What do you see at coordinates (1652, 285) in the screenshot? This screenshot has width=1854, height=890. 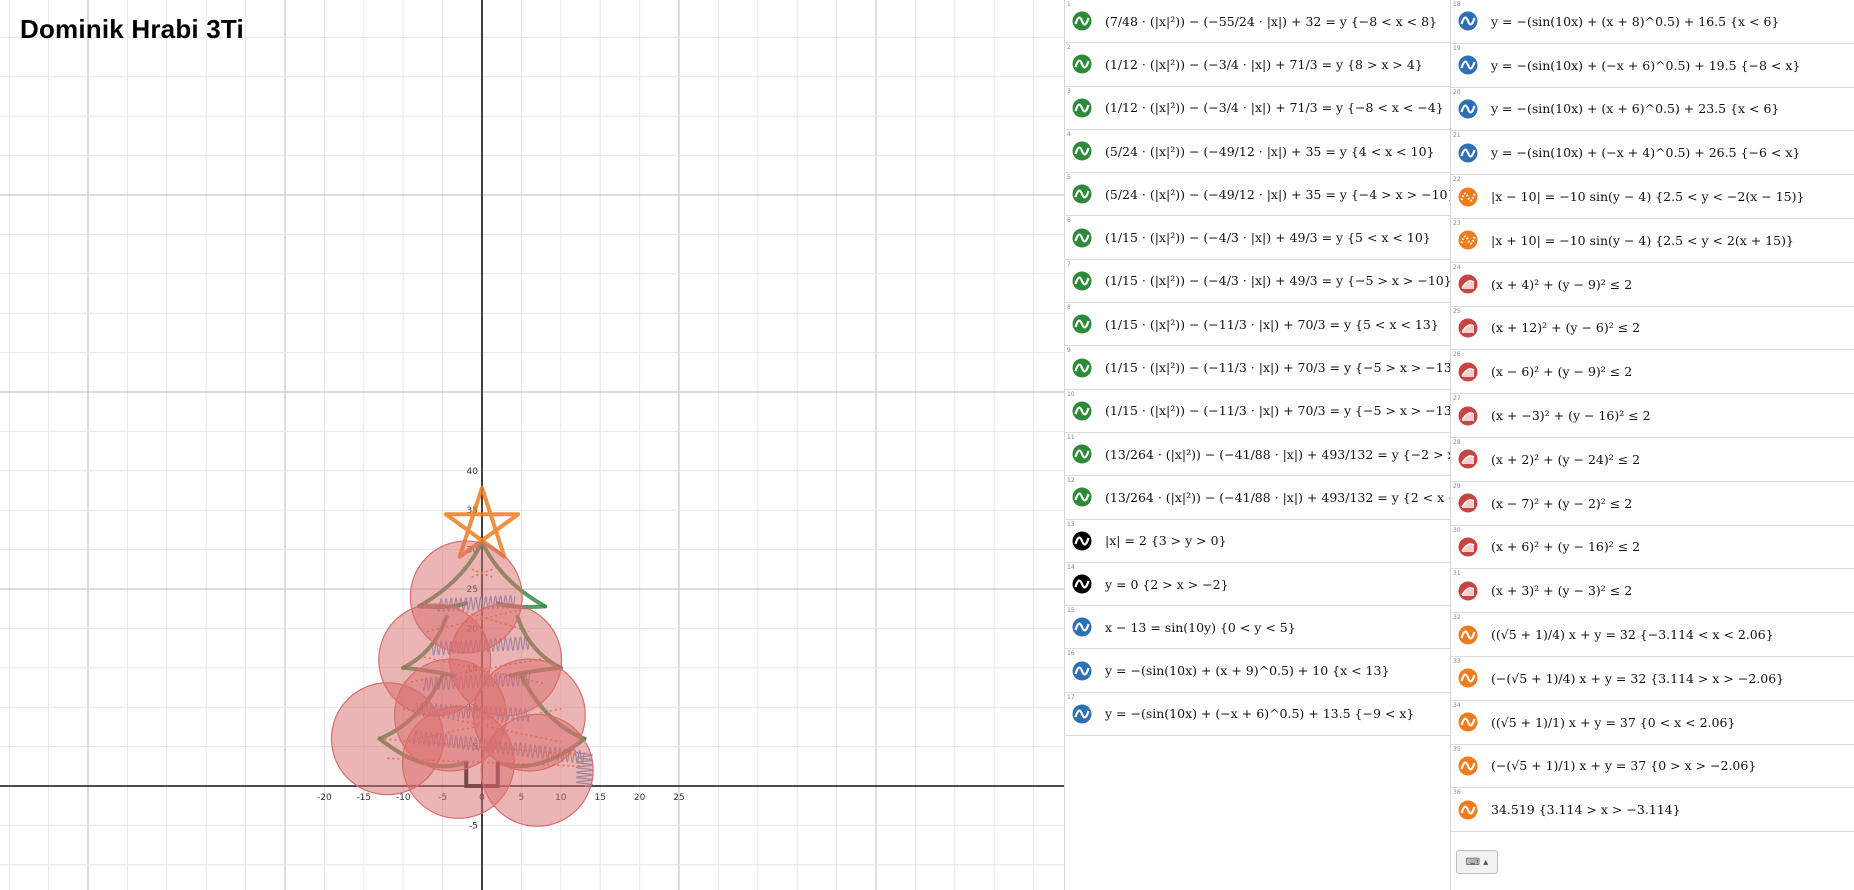 I see `expression-row: 24 (x + 4)² + (y − 9)² ≤ 2` at bounding box center [1652, 285].